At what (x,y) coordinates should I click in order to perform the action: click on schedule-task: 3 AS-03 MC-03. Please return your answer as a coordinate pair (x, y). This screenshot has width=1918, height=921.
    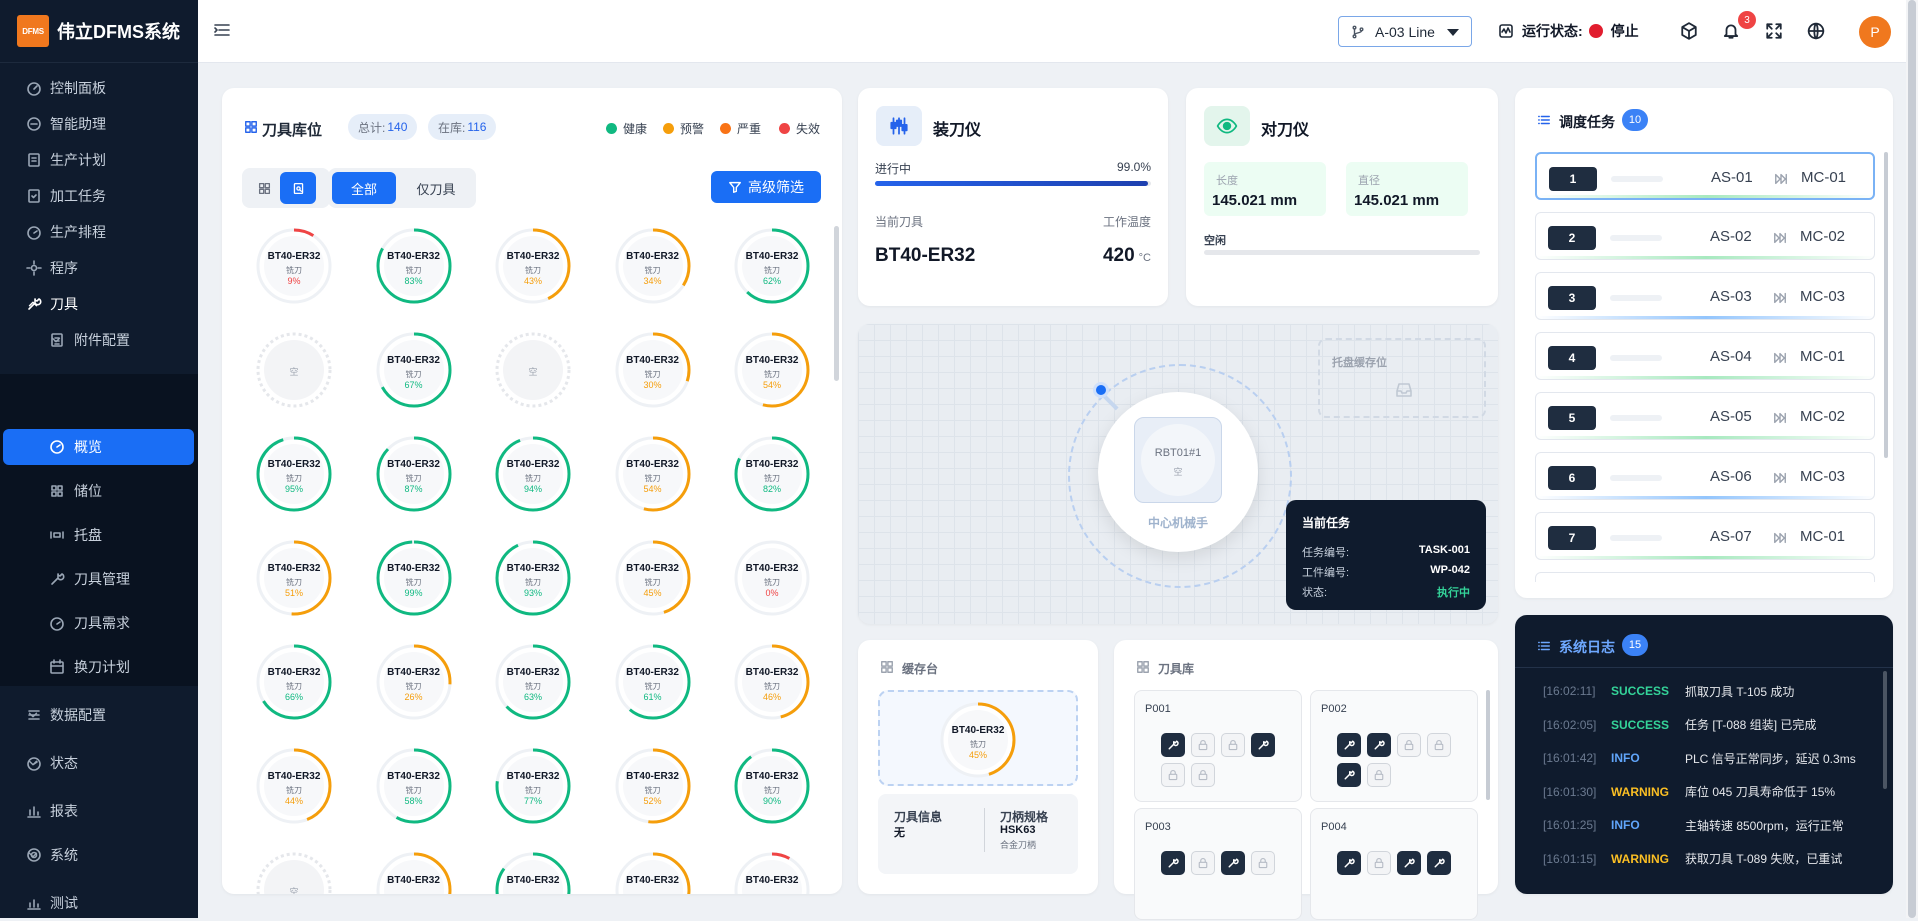
    Looking at the image, I should click on (1705, 296).